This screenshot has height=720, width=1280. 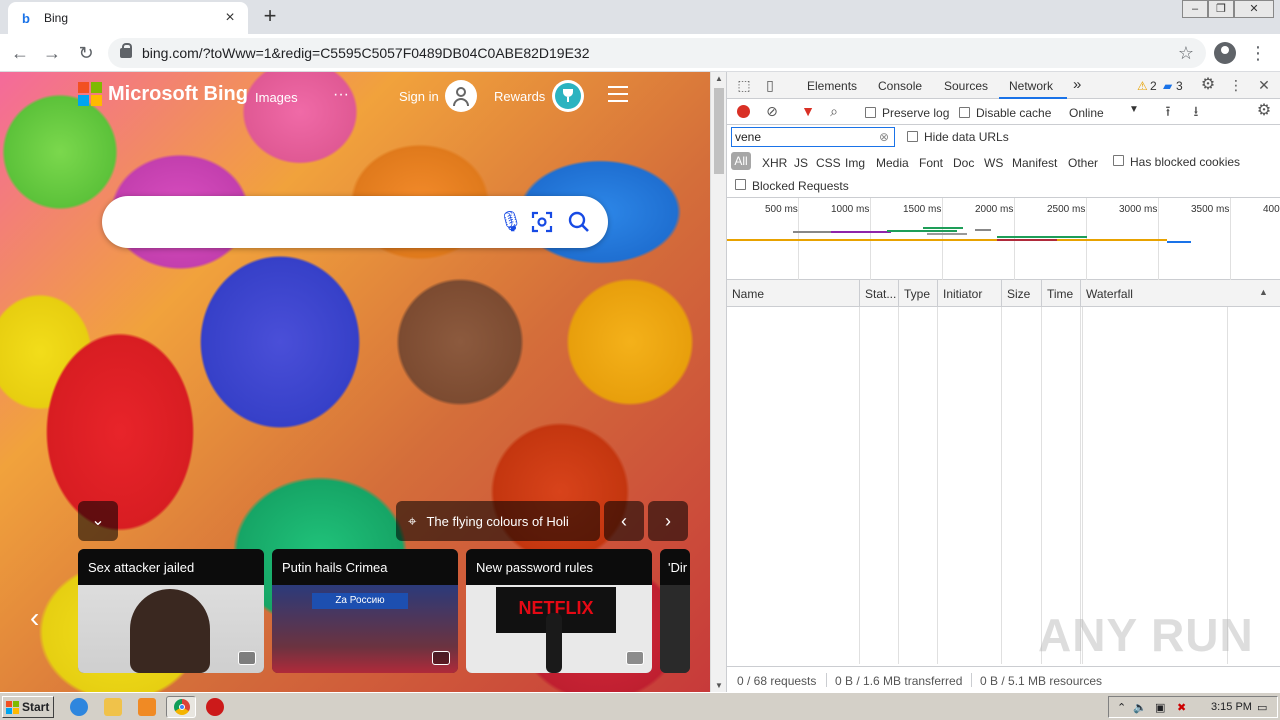 What do you see at coordinates (1168, 111) in the screenshot?
I see `import-har-icon: ⭱` at bounding box center [1168, 111].